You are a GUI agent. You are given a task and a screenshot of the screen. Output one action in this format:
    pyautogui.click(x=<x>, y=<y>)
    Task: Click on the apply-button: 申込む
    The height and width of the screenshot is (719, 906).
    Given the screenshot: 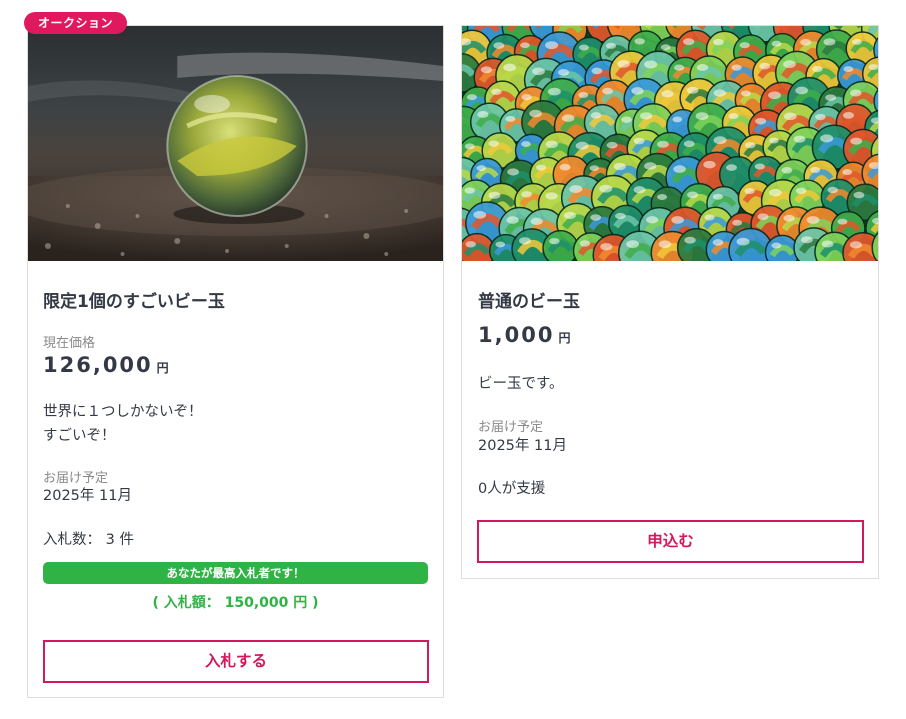 What is the action you would take?
    pyautogui.click(x=670, y=541)
    